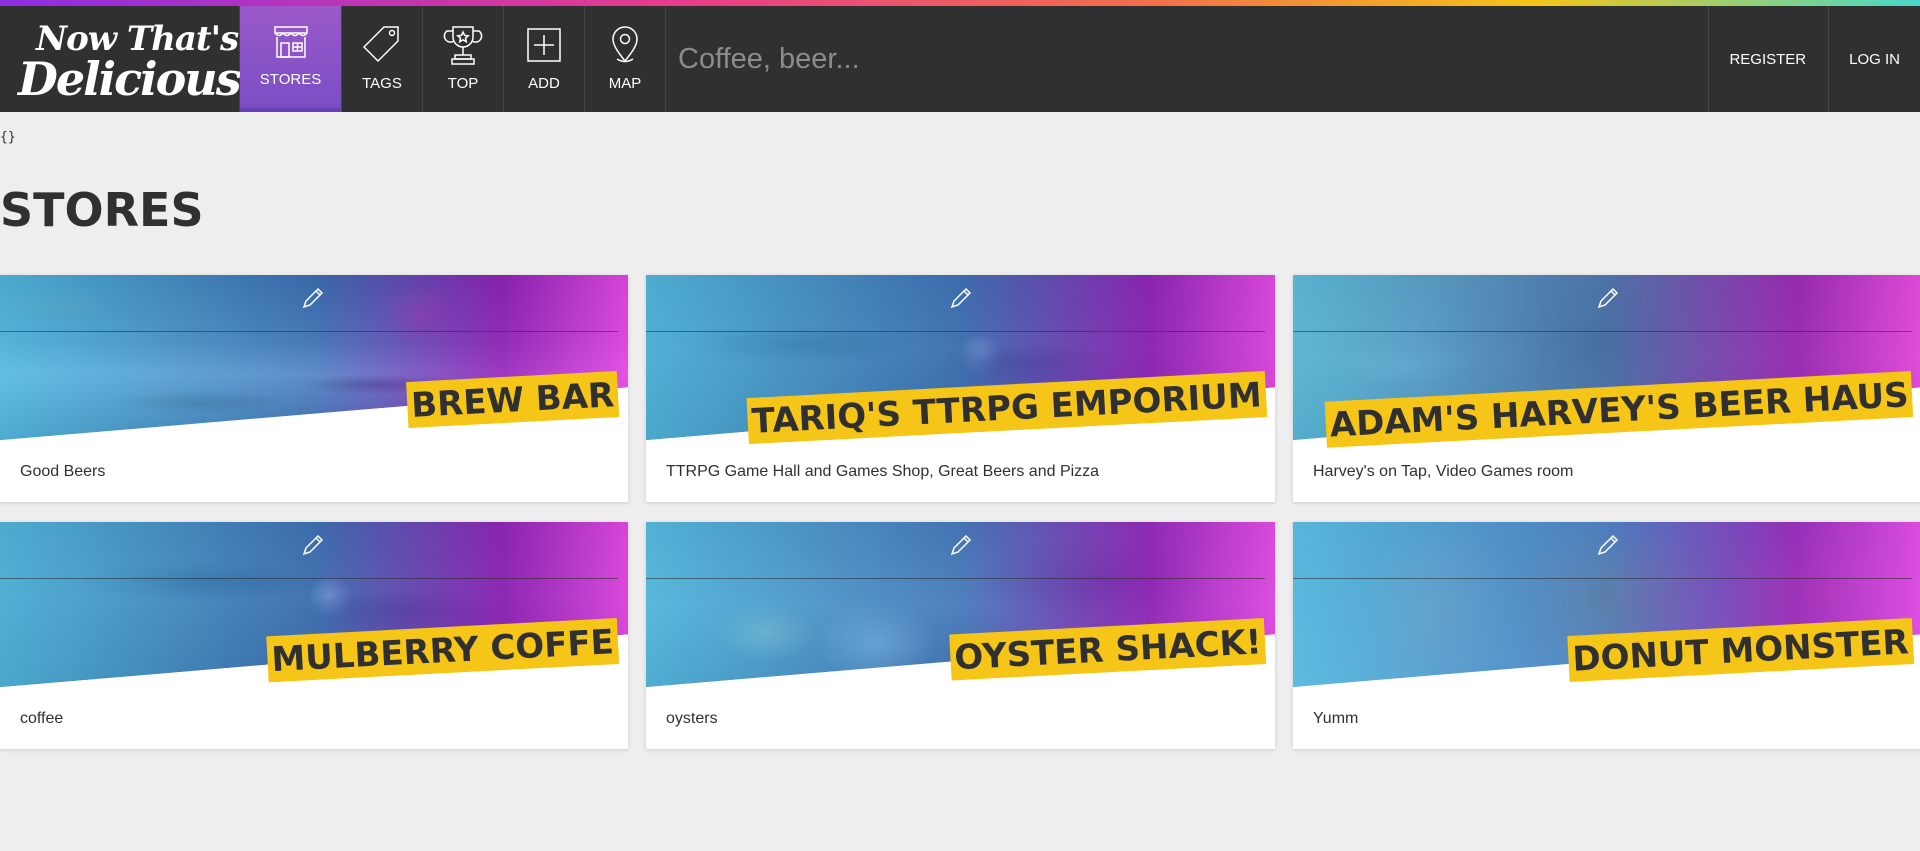  I want to click on debug-output: {}, so click(8, 137).